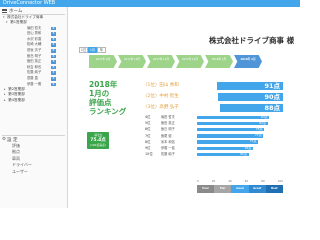 The height and width of the screenshot is (240, 320). What do you see at coordinates (257, 189) in the screenshot?
I see `legend-great: Great` at bounding box center [257, 189].